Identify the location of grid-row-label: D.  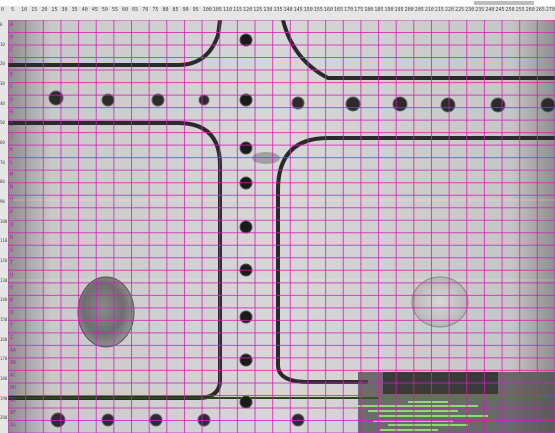
(11, 63).